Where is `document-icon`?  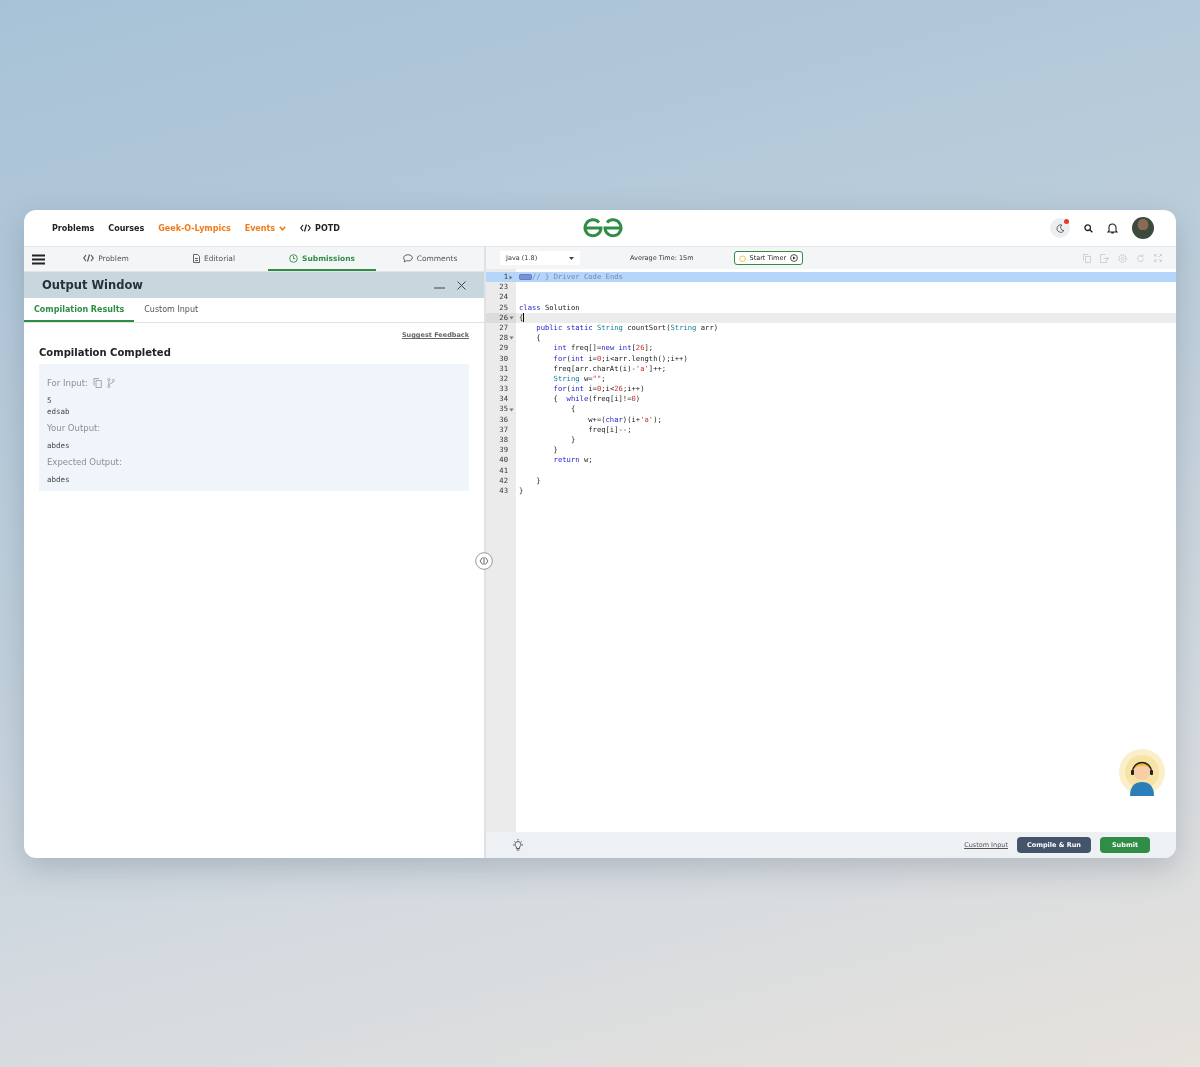 document-icon is located at coordinates (196, 258).